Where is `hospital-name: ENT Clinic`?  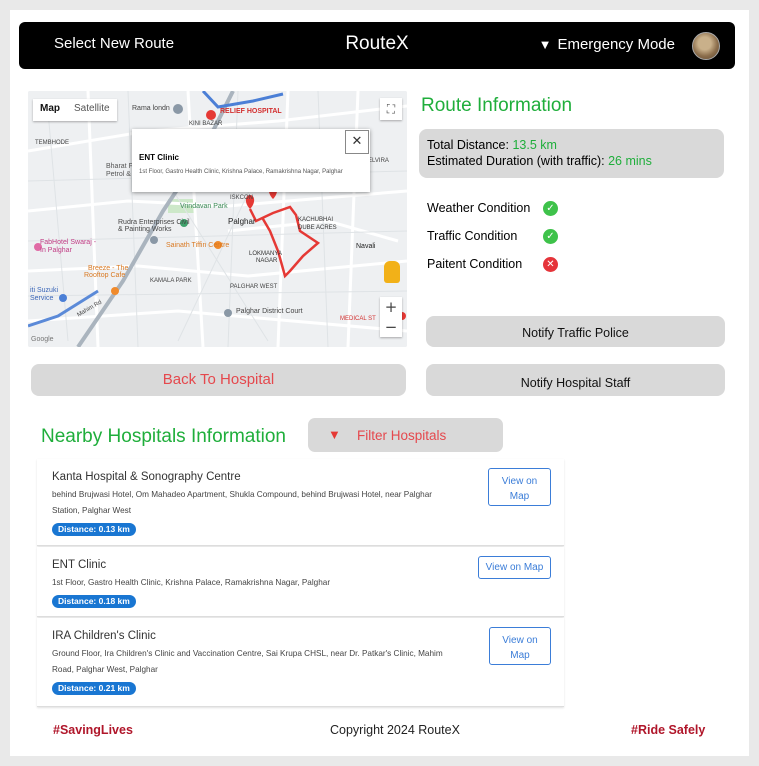
hospital-name: ENT Clinic is located at coordinates (79, 565).